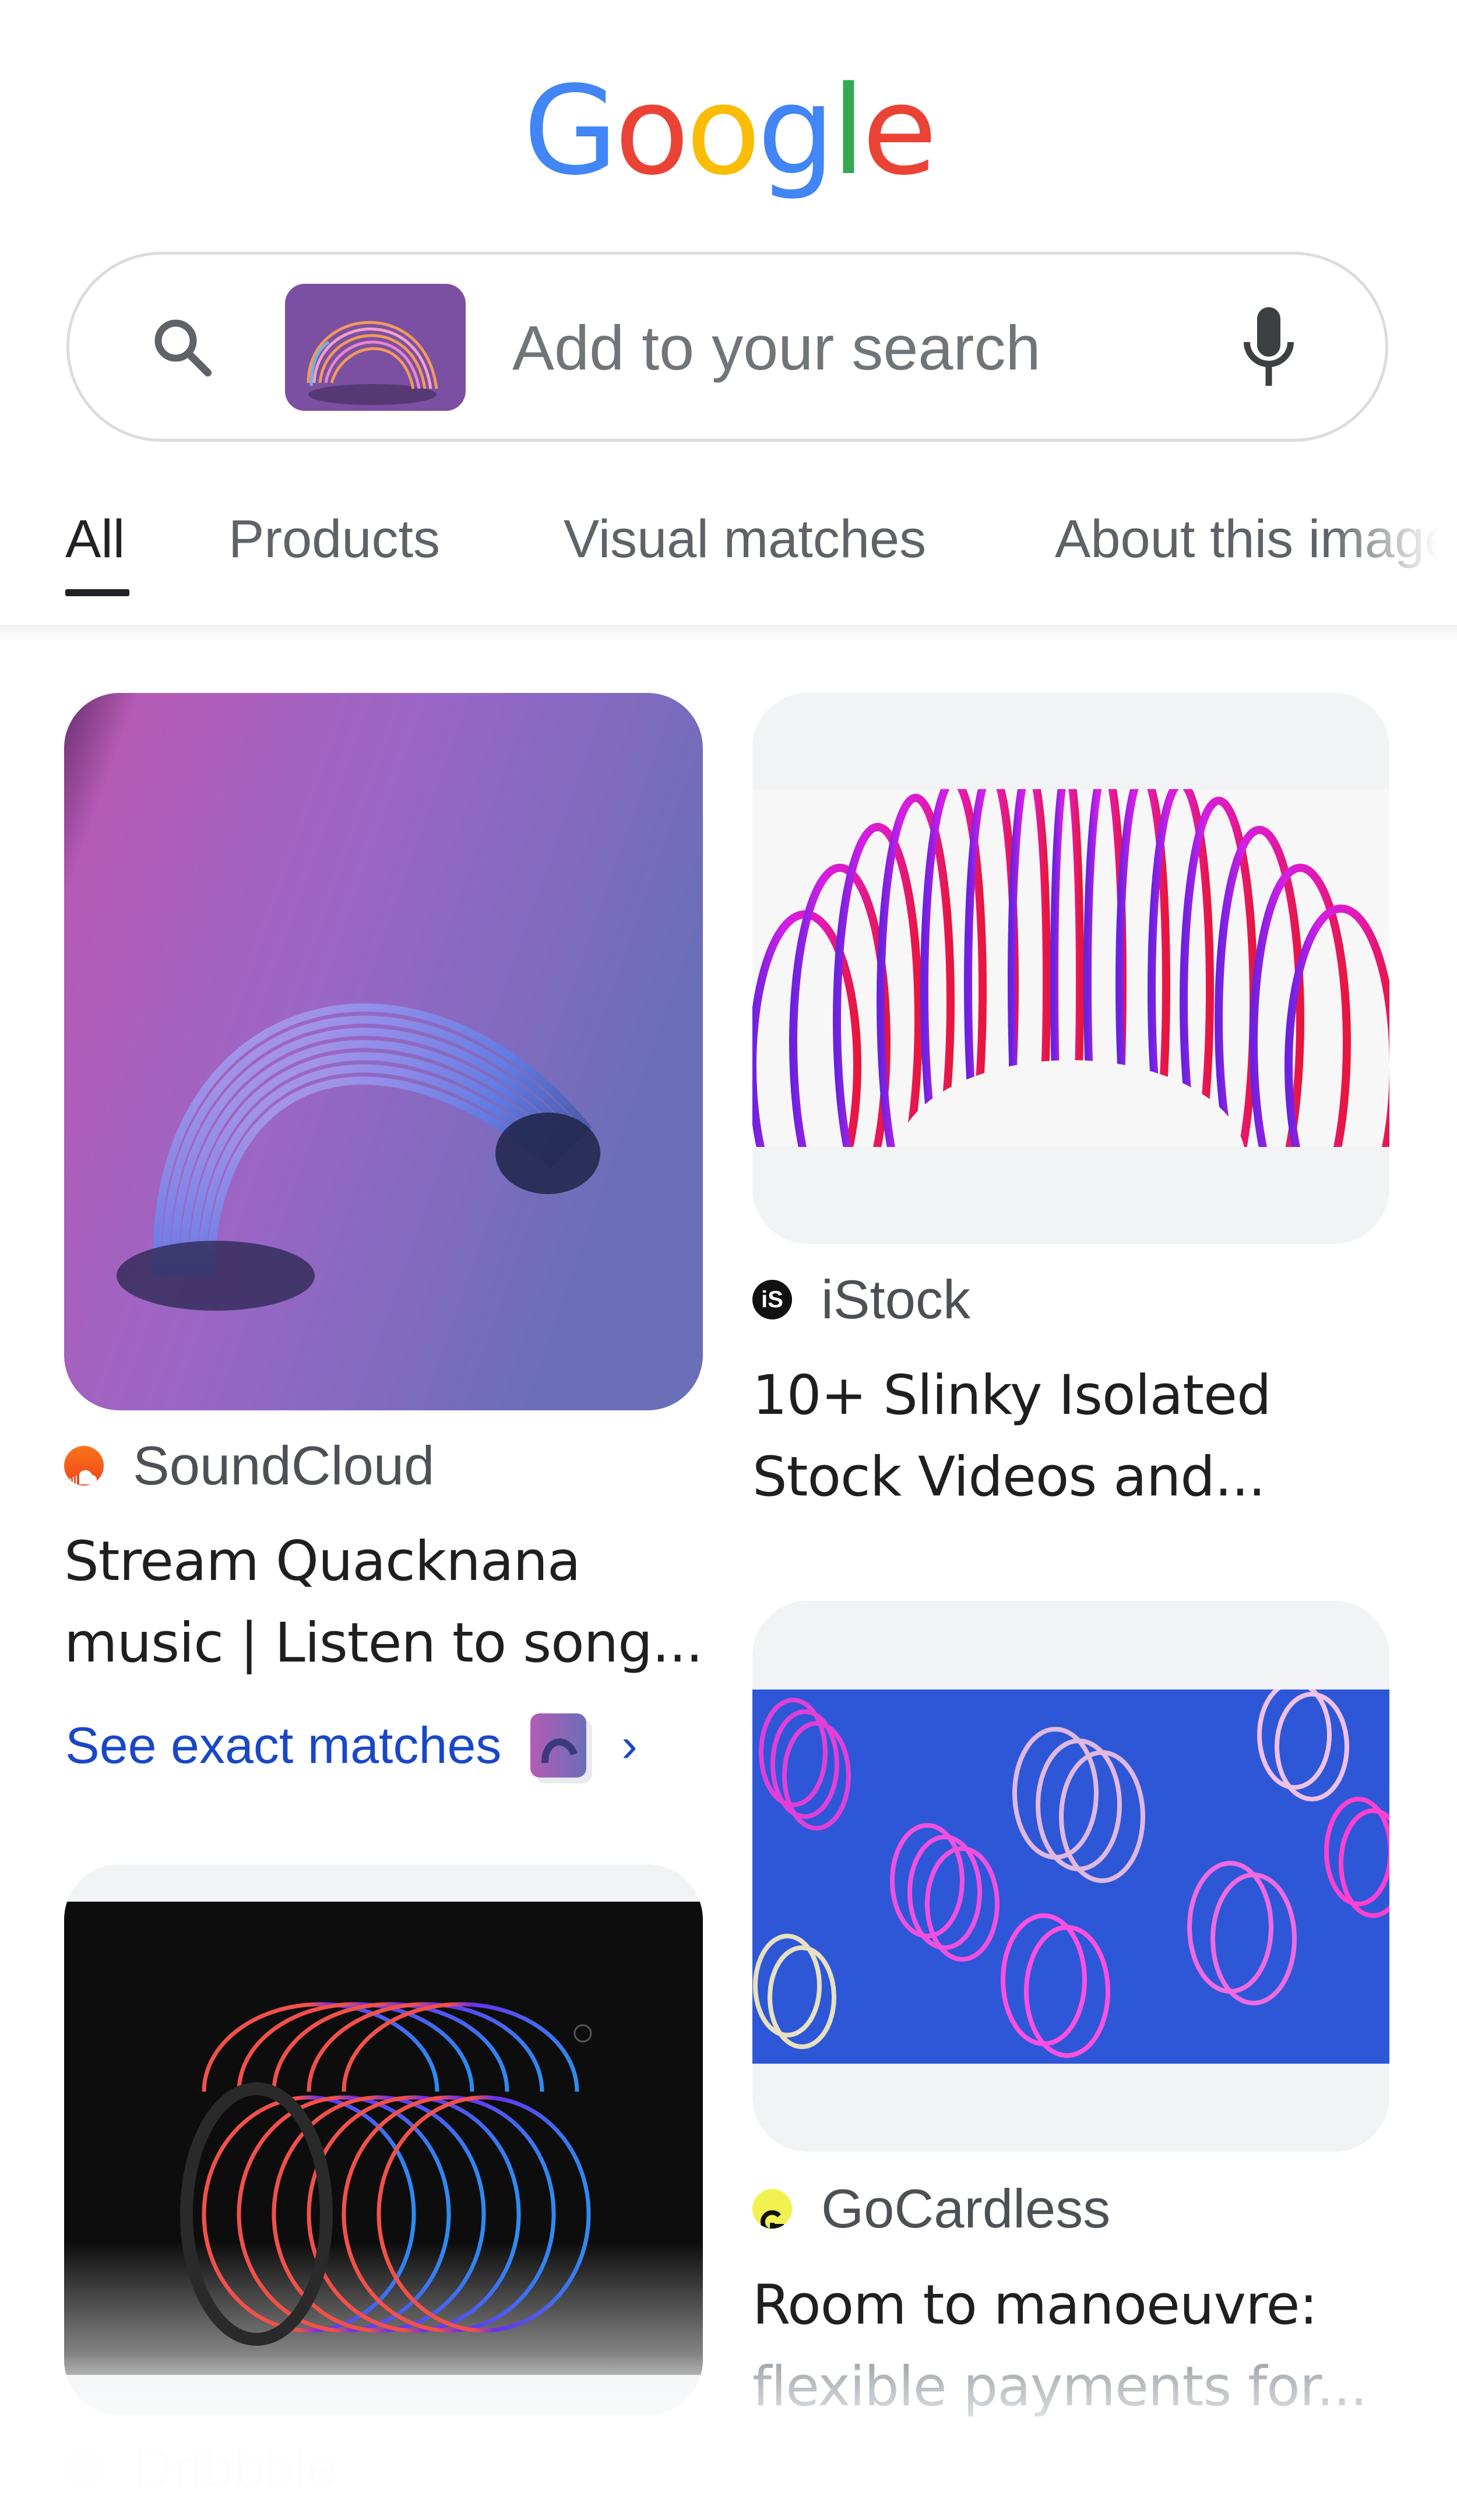  Describe the element at coordinates (558, 1745) in the screenshot. I see `exact-match-thumbnail` at that location.